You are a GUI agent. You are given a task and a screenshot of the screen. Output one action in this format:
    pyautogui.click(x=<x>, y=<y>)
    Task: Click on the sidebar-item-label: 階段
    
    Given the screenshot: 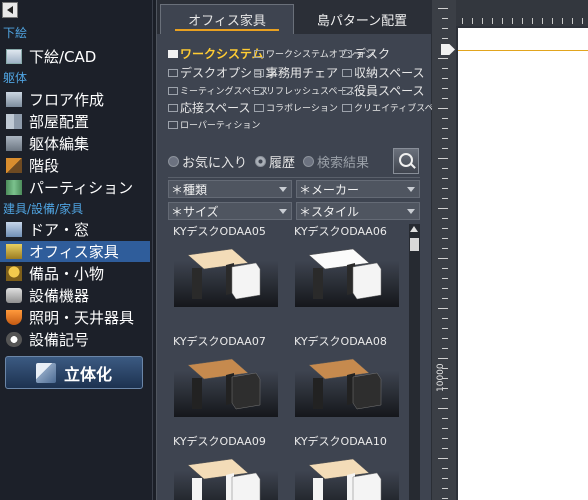 What is the action you would take?
    pyautogui.click(x=44, y=166)
    